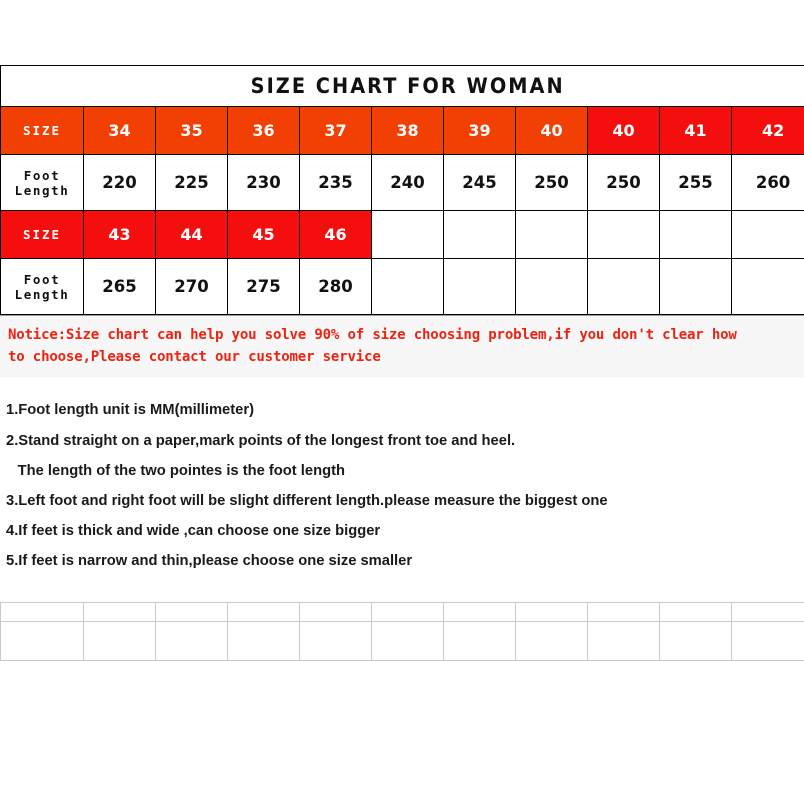 The width and height of the screenshot is (804, 804). What do you see at coordinates (42, 130) in the screenshot?
I see `size-row-label-1: SIZE` at bounding box center [42, 130].